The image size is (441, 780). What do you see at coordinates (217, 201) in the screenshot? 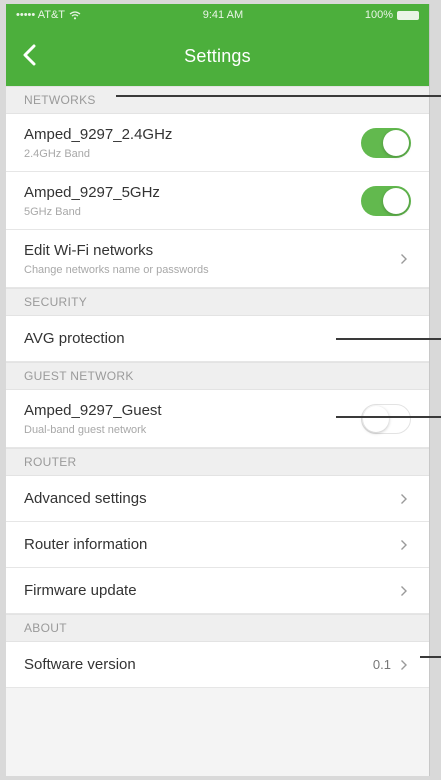
I see `network-row-5ghz: Amped_9297_5GHz 5GHz Band` at bounding box center [217, 201].